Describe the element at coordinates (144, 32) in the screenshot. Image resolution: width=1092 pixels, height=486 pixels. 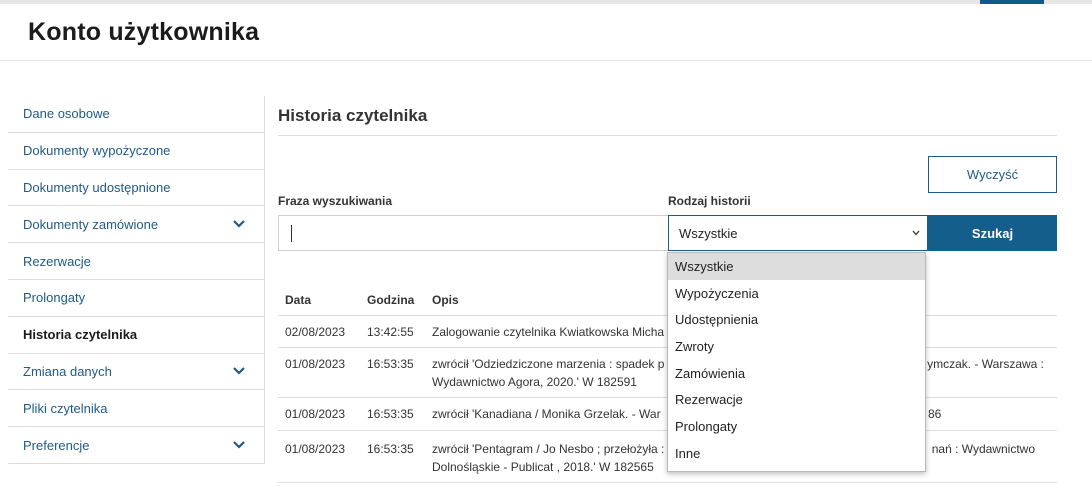
I see `page-title: Konto użytkownika` at that location.